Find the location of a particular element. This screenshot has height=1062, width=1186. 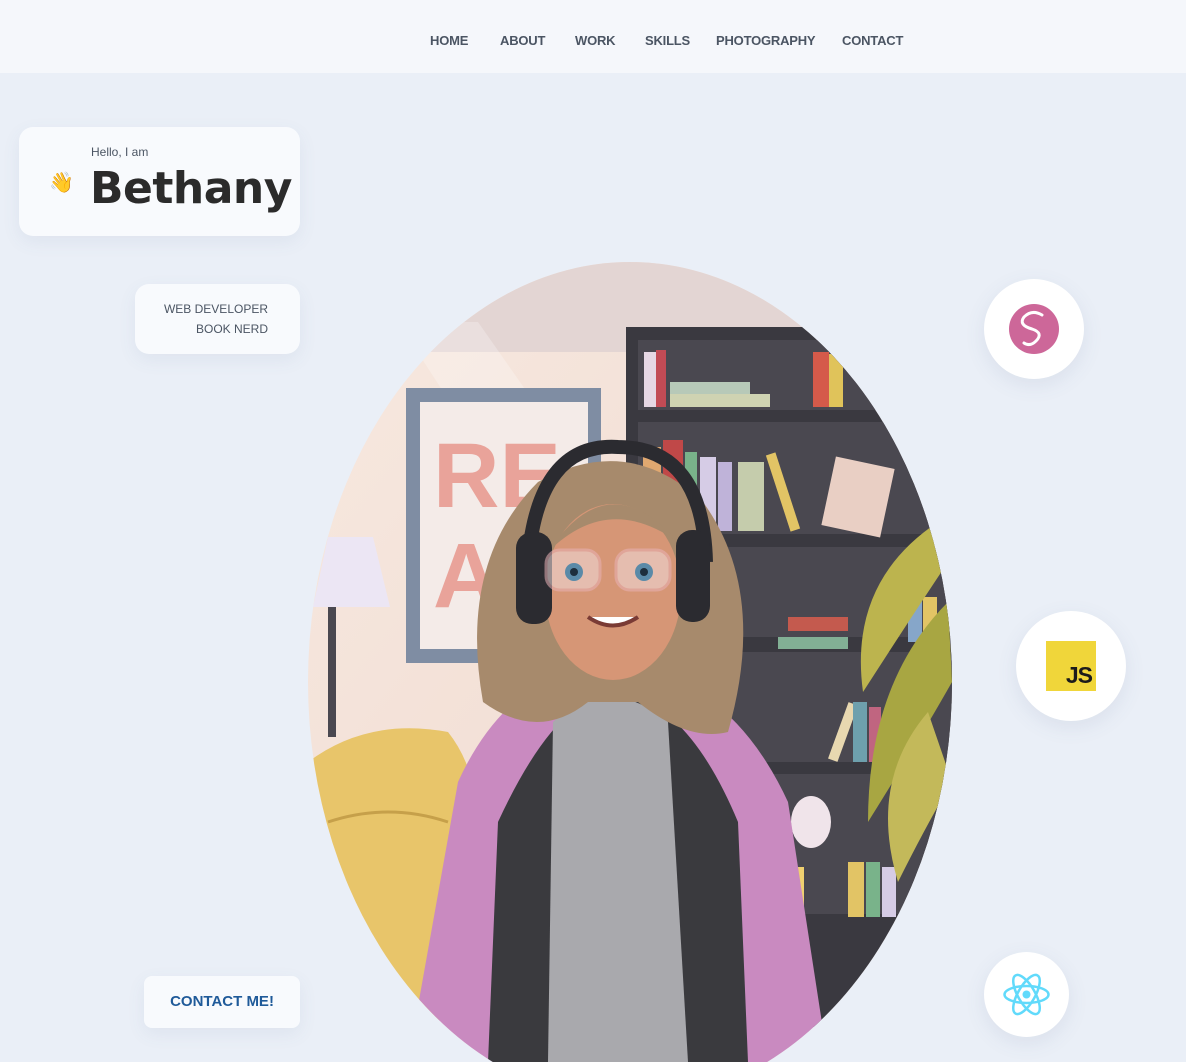

react-logo-icon is located at coordinates (1026, 994).